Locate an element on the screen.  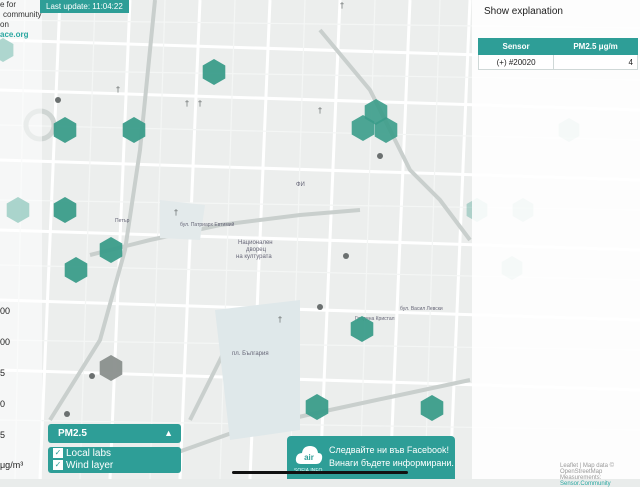
local-labs-label: Local labs is located at coordinates (89, 453).